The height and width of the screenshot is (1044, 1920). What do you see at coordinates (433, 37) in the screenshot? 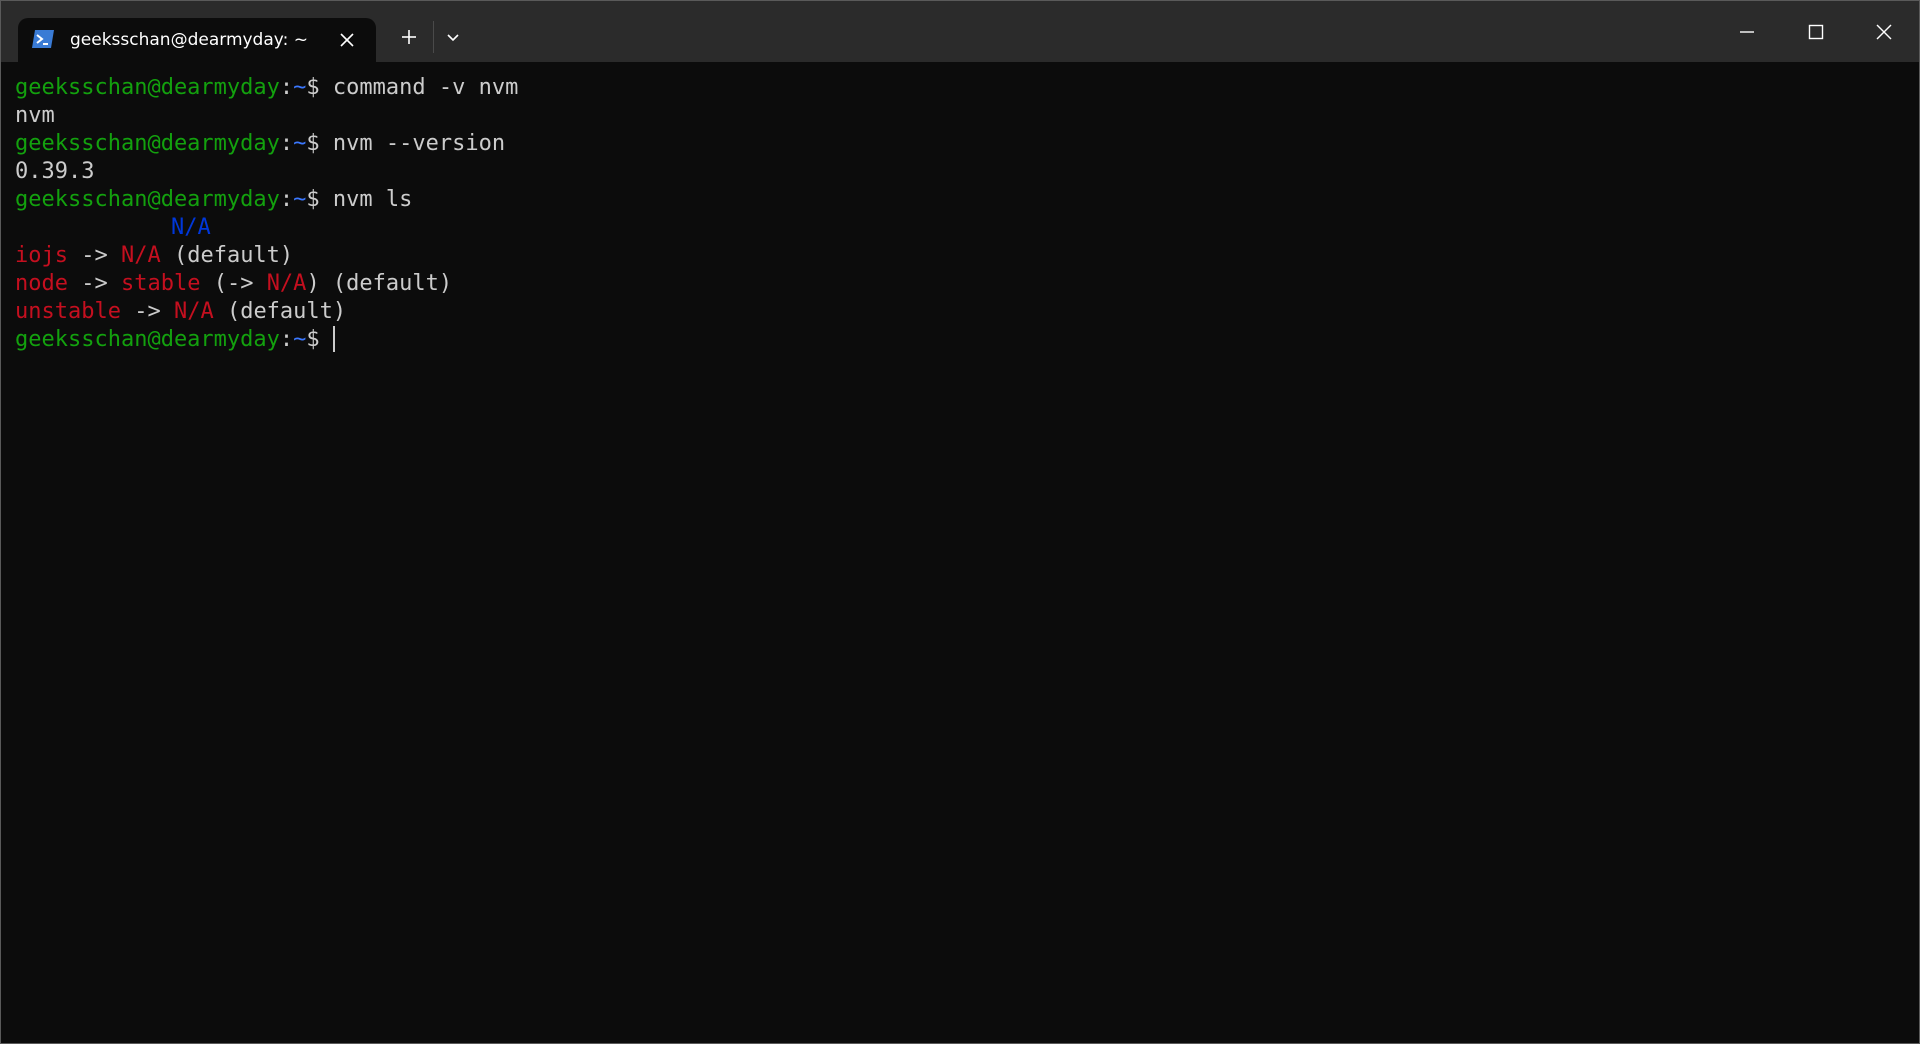
I see `tab-divider` at bounding box center [433, 37].